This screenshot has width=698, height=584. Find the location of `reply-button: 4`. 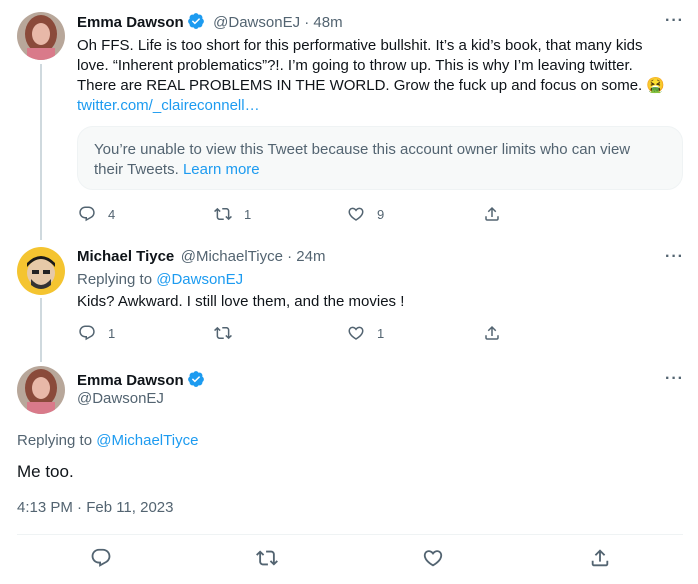

reply-button: 4 is located at coordinates (96, 214).